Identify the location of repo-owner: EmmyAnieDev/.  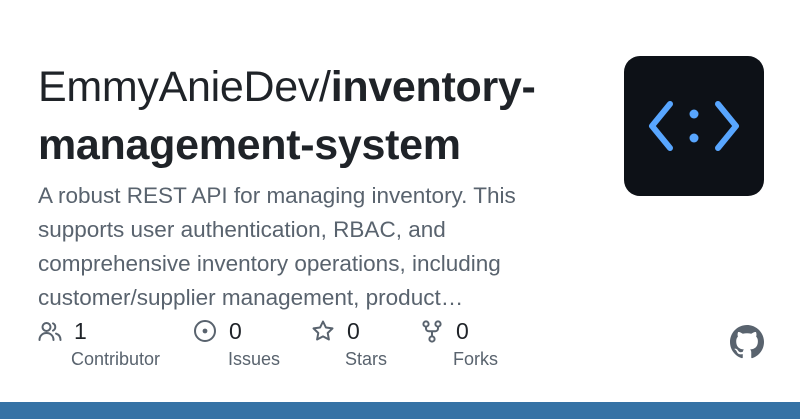
(184, 87).